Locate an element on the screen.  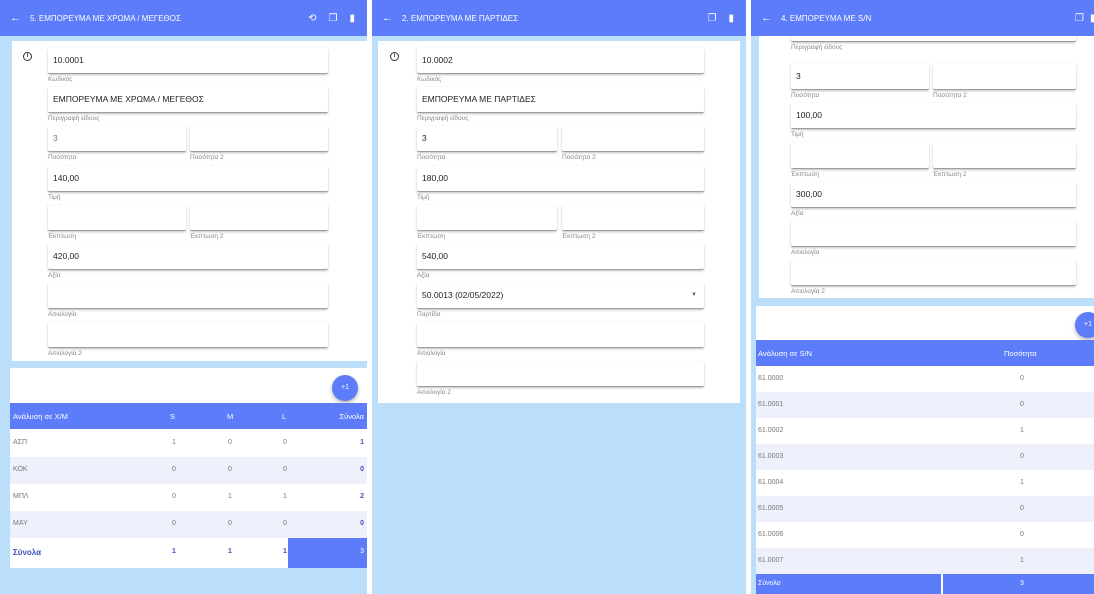
table-row: 61.0003 0 is located at coordinates (925, 457).